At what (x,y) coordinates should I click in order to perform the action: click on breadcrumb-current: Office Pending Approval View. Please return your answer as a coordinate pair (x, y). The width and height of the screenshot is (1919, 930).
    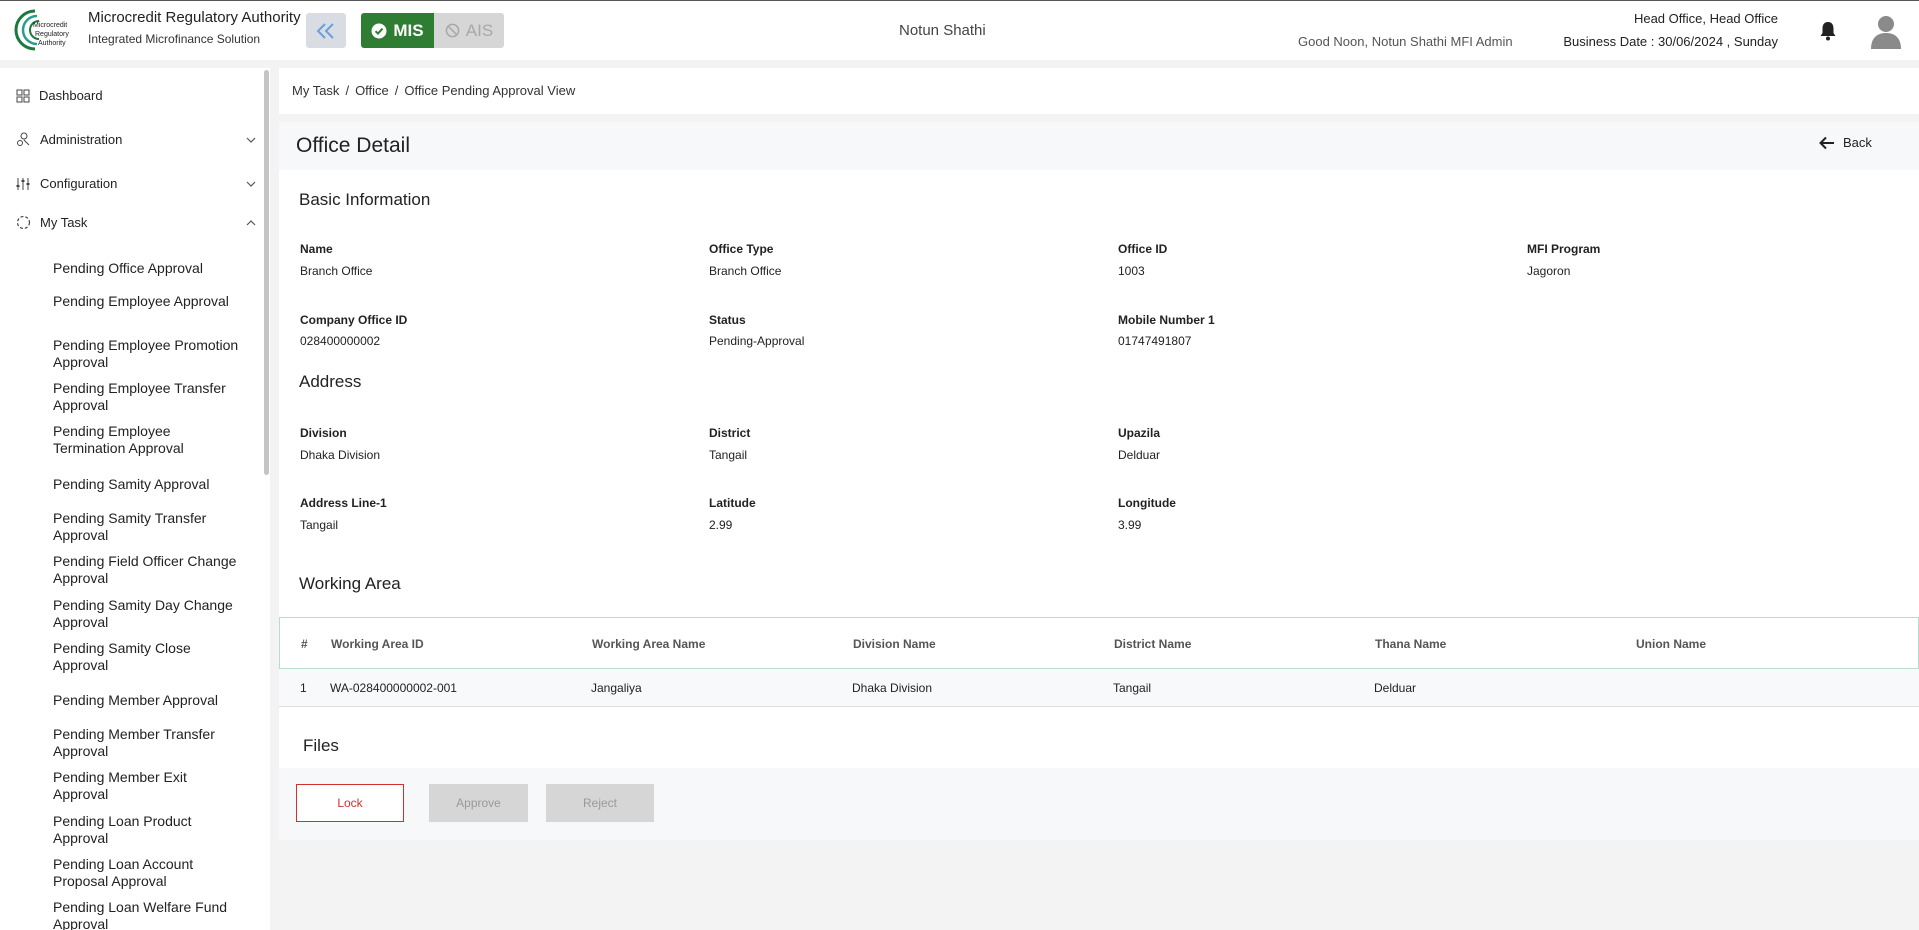
    Looking at the image, I should click on (490, 90).